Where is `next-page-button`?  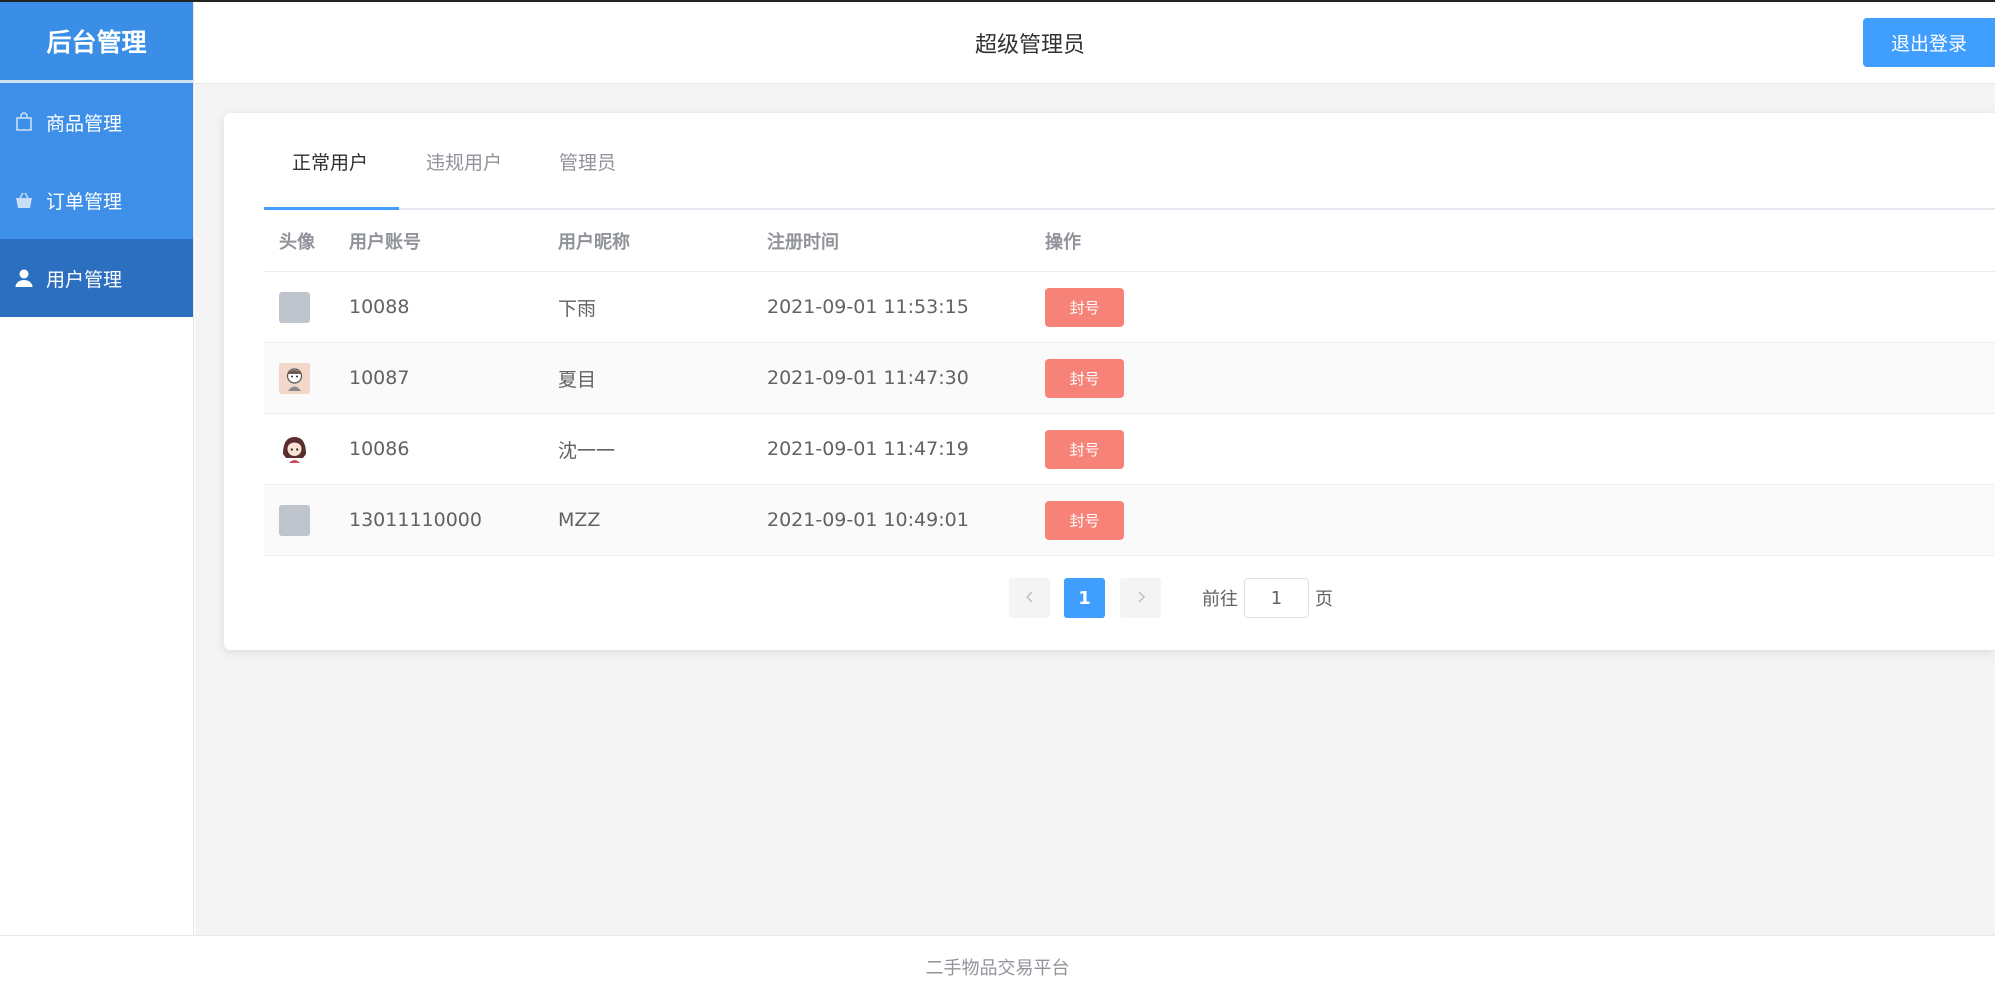
next-page-button is located at coordinates (1140, 598).